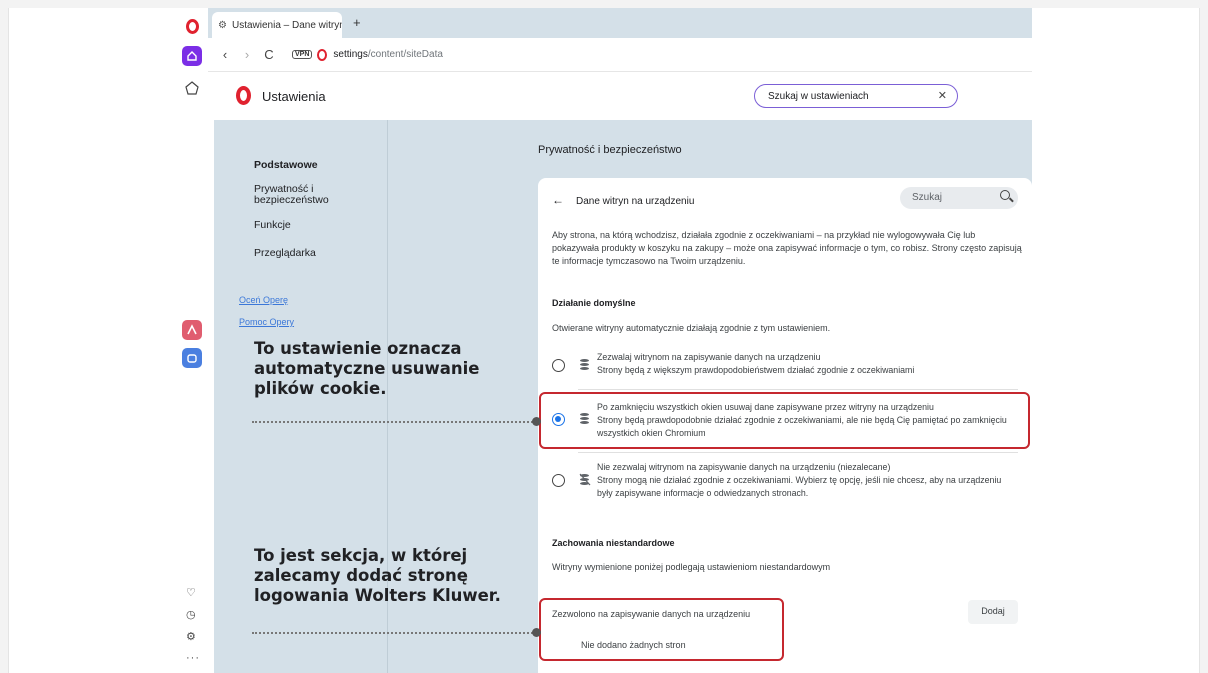 This screenshot has width=1208, height=673. Describe the element at coordinates (620, 55) in the screenshot. I see `address-toolbar: ‹ › C VPN settings/content/siteData` at that location.